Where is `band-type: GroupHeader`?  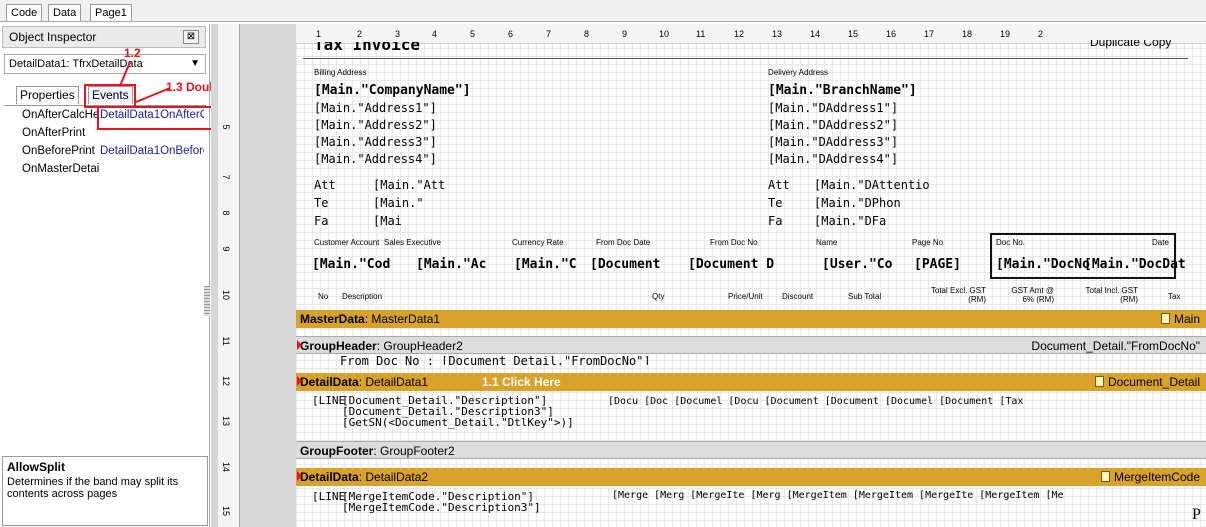 band-type: GroupHeader is located at coordinates (338, 346).